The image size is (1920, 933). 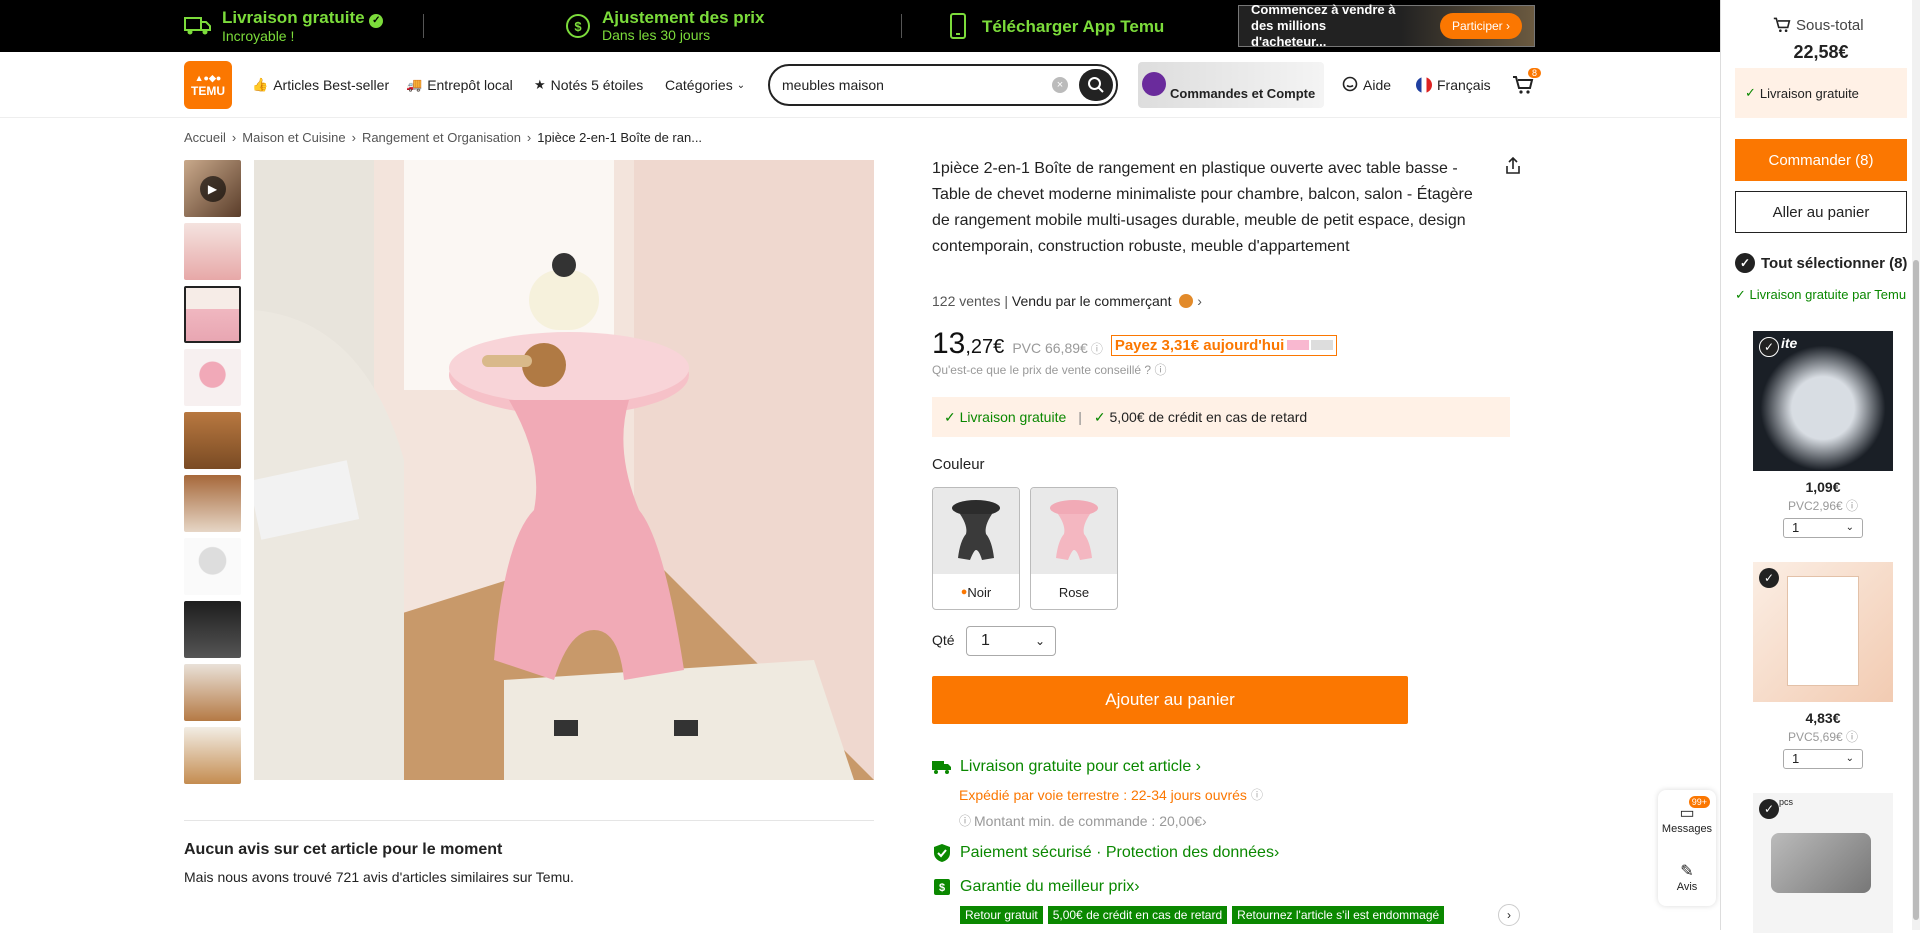 I want to click on cart-item: ✓ ite 1,09€ PVC2,96€ ⓘ 1 ⌄, so click(x=1823, y=434).